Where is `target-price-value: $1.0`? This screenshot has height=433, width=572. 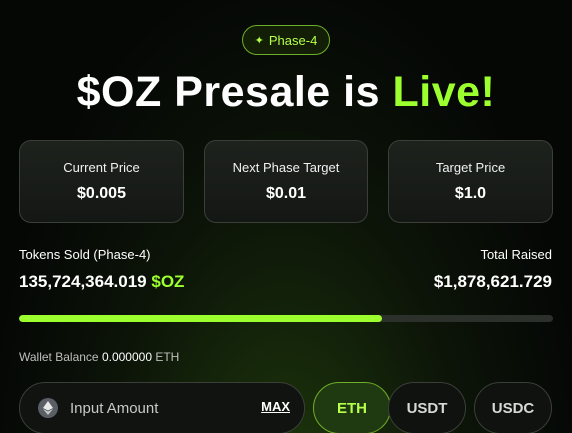
target-price-value: $1.0 is located at coordinates (470, 193).